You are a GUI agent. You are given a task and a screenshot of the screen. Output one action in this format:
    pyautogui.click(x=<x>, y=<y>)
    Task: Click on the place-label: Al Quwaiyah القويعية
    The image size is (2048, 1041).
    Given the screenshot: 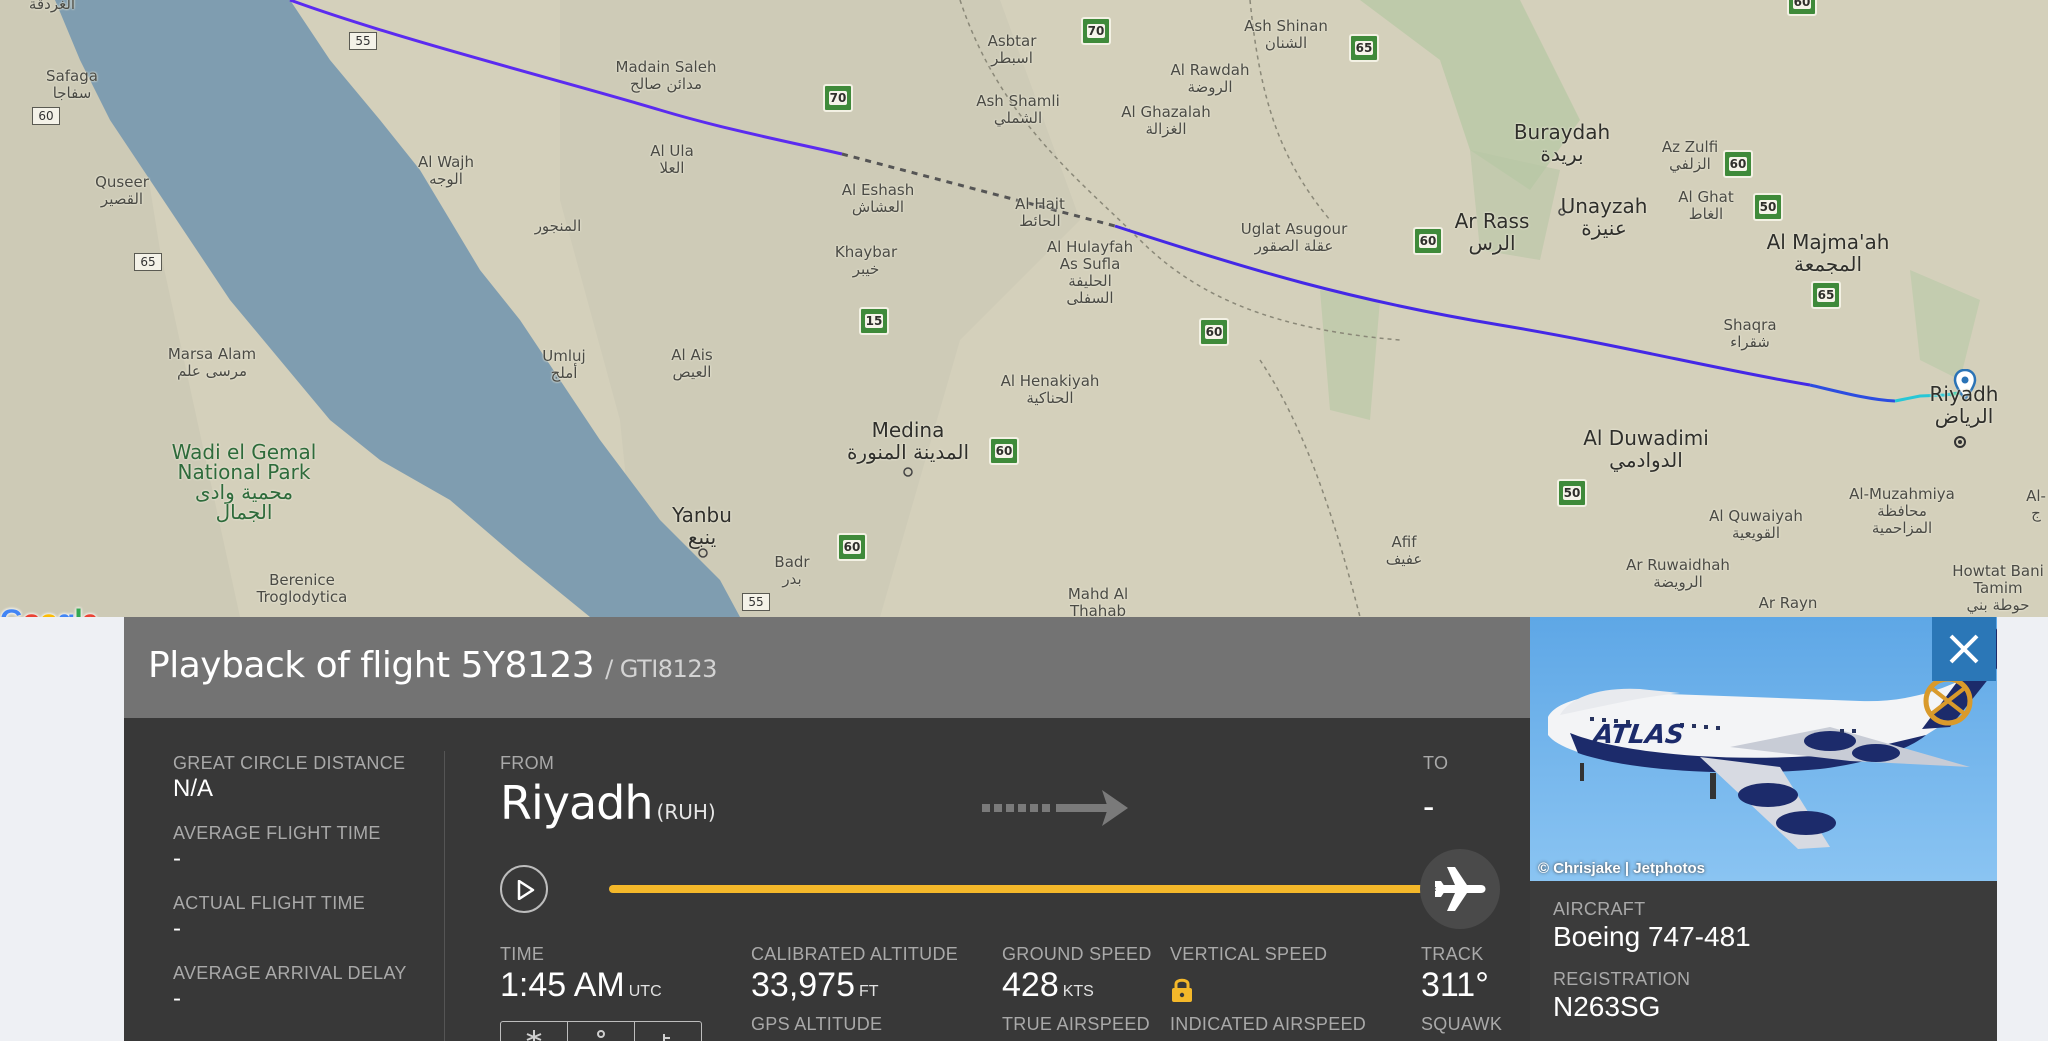 What is the action you would take?
    pyautogui.click(x=1756, y=524)
    